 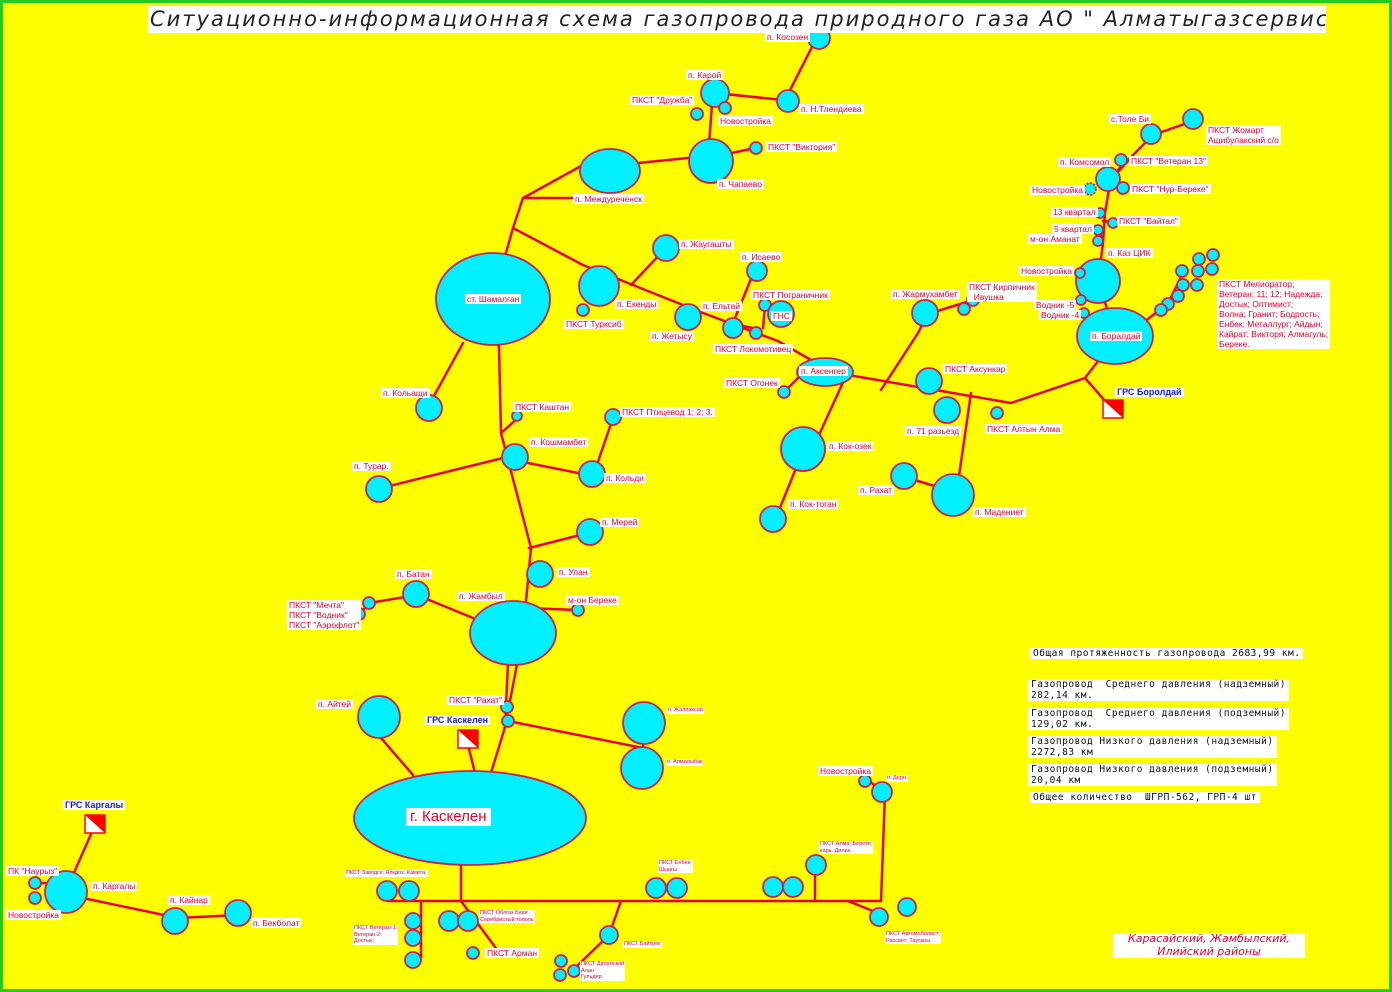 What do you see at coordinates (512, 953) in the screenshot?
I see `label-arman: ПКСТ Арман` at bounding box center [512, 953].